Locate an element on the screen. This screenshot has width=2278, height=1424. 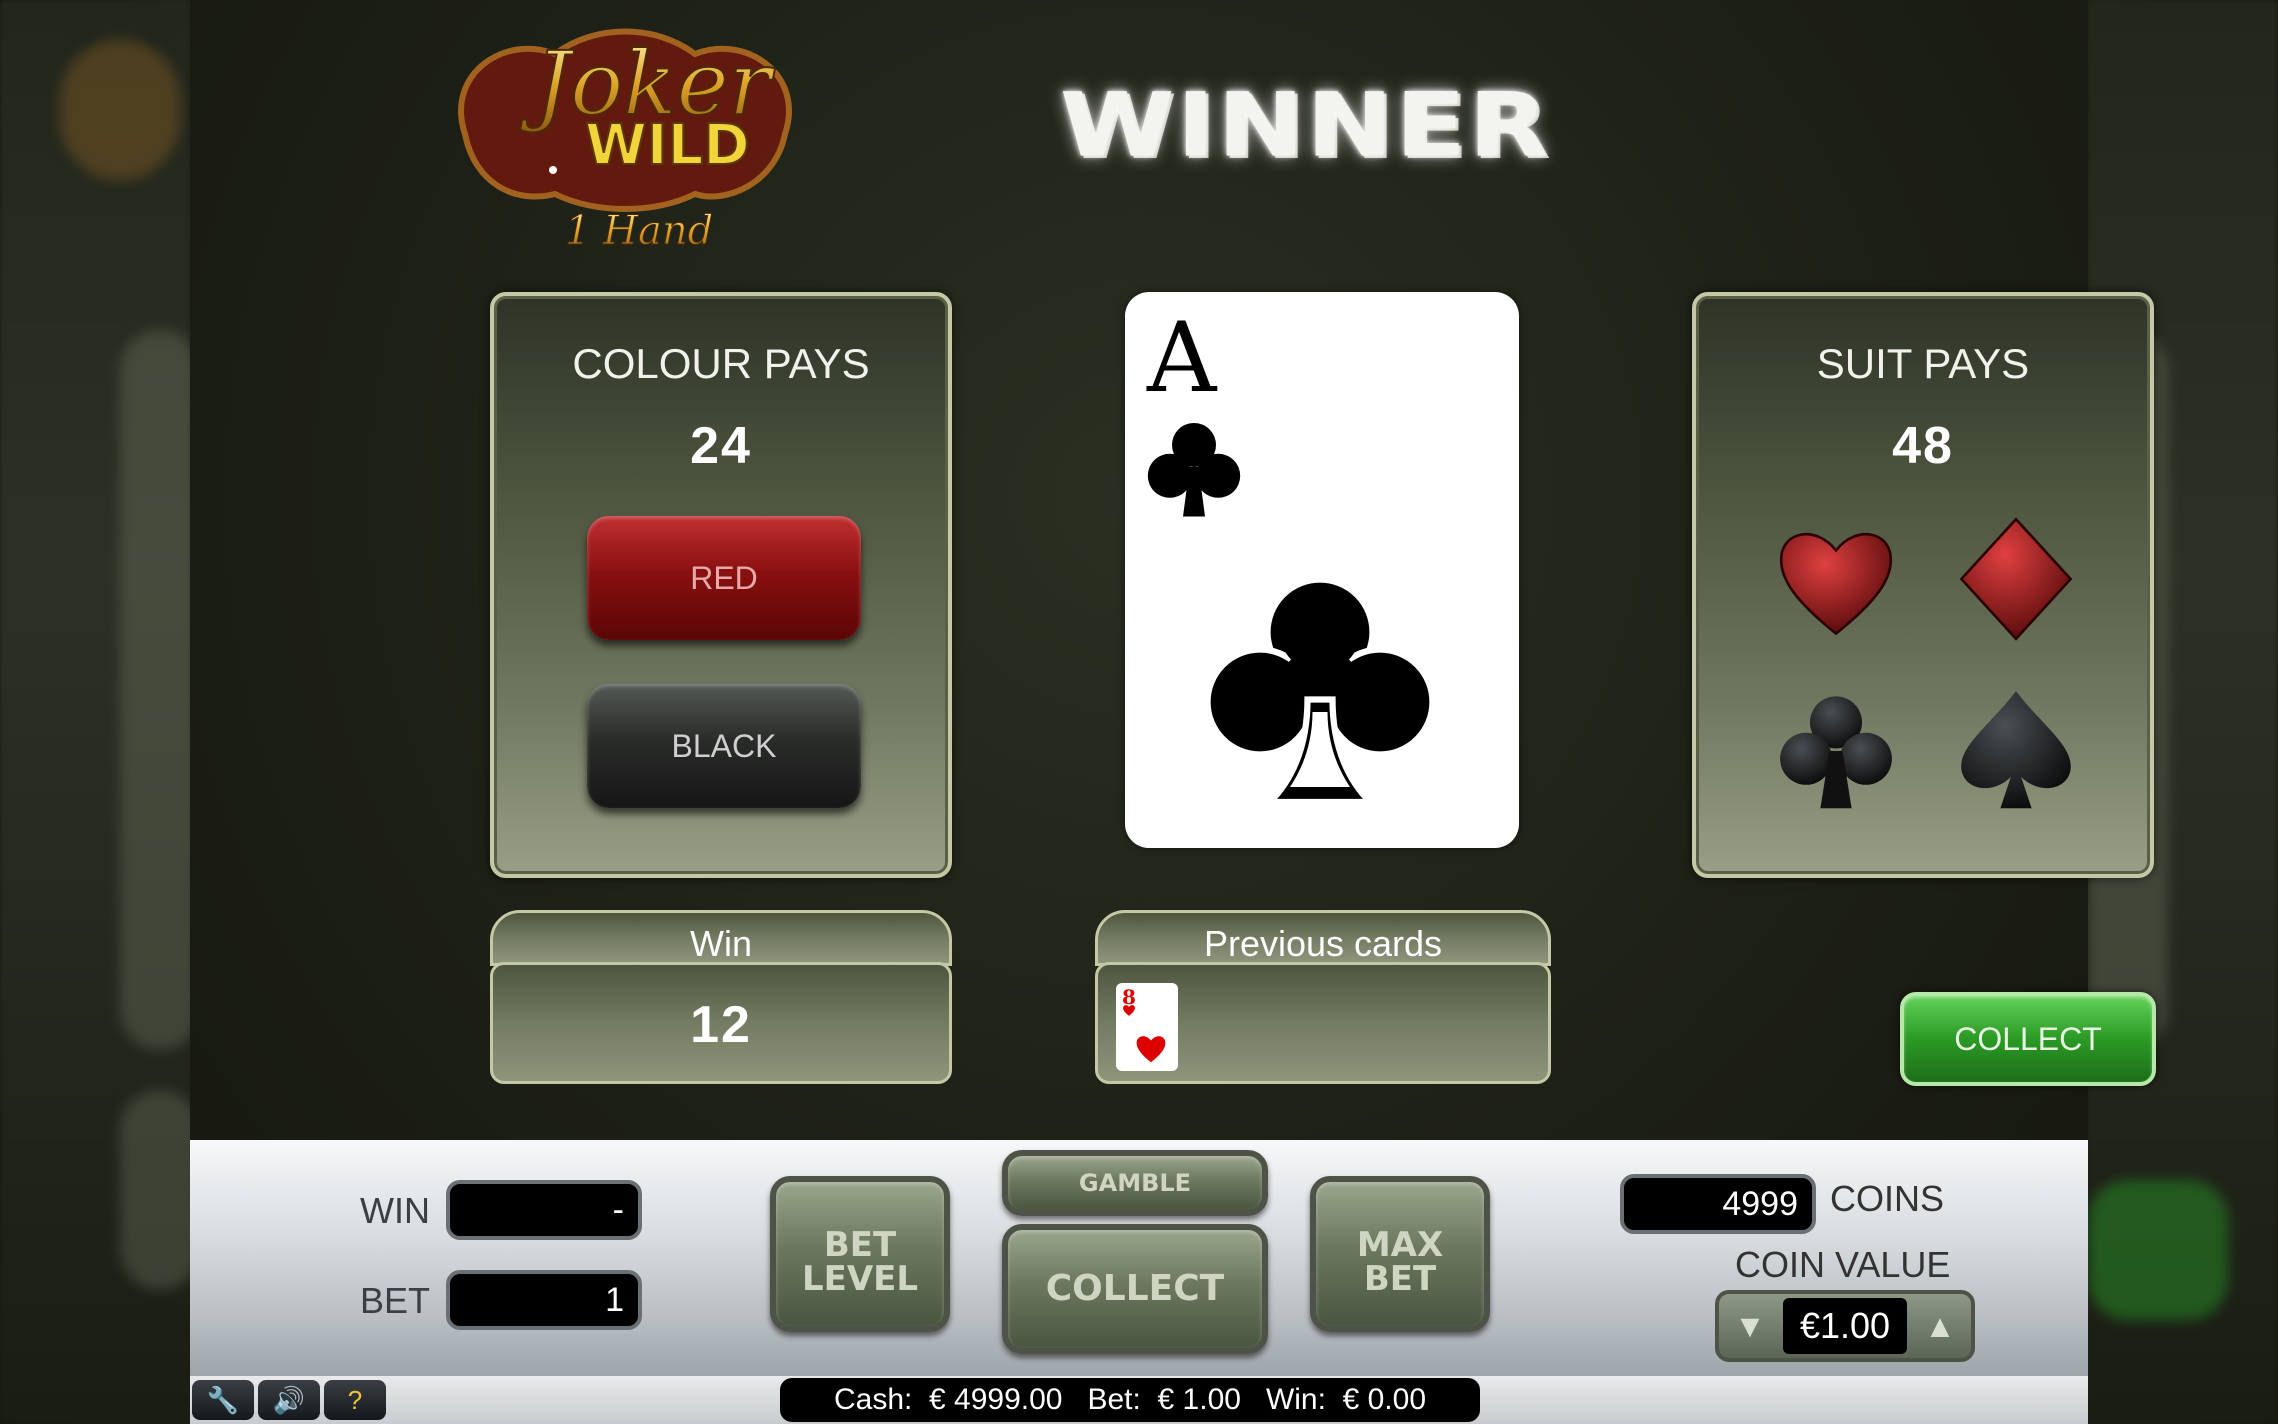
coin-value-stepper: ▼ €1.00 ▲ is located at coordinates (1845, 1326).